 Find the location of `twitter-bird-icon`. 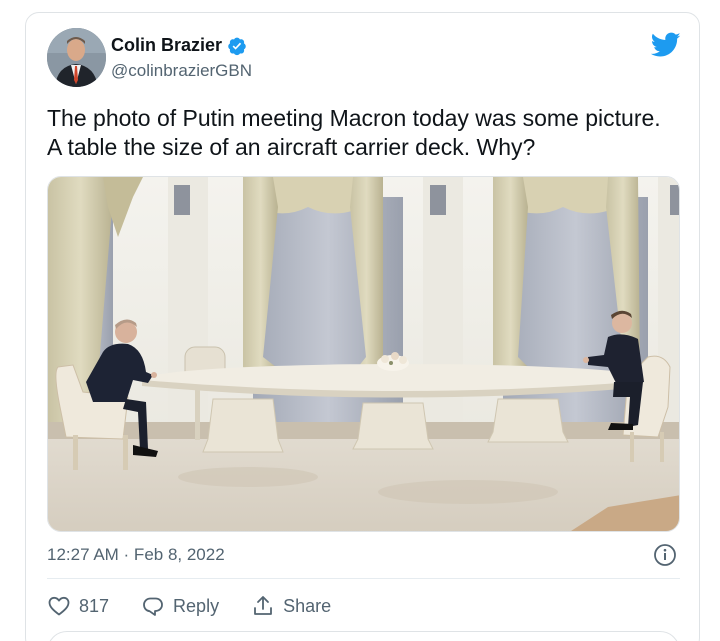

twitter-bird-icon is located at coordinates (666, 45).